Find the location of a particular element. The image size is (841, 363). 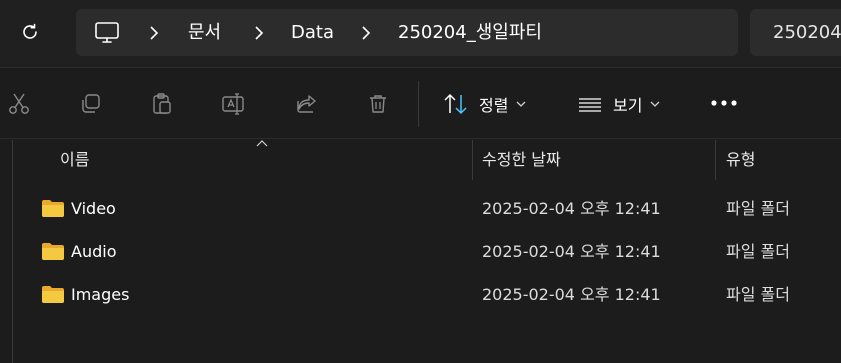

address-bar: 문서 Data 250204_생일파티 is located at coordinates (407, 32).